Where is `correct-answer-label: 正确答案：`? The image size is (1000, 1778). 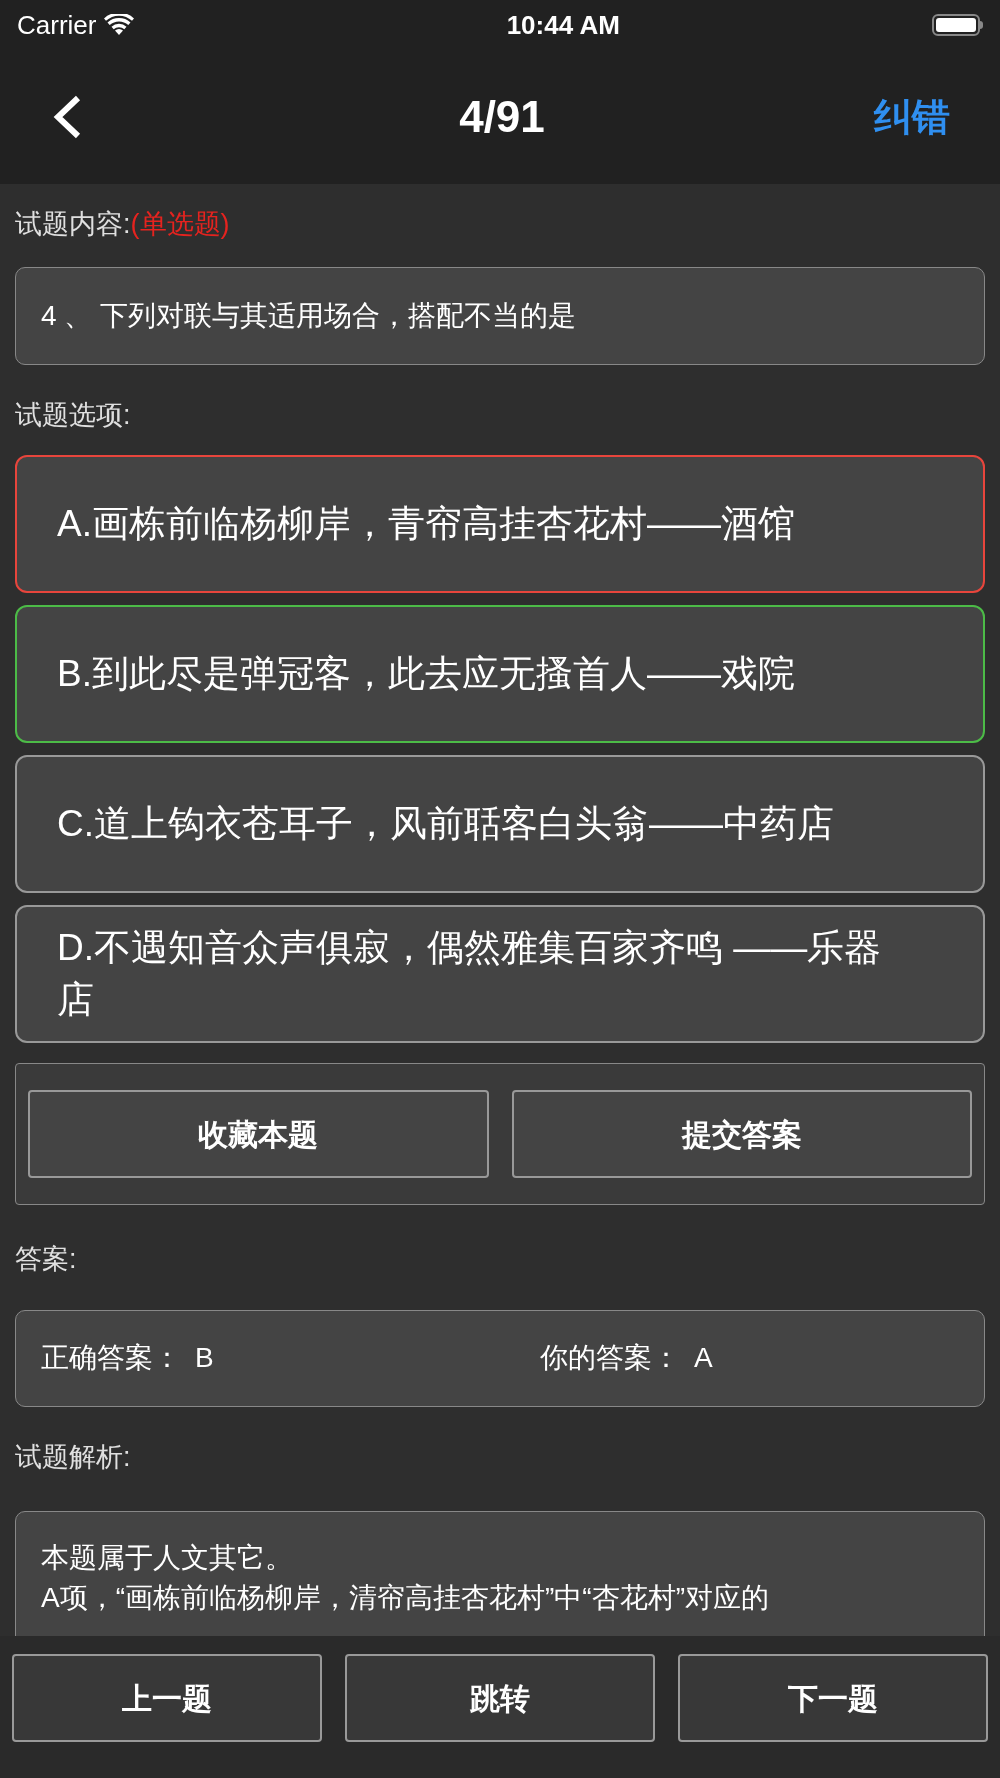 correct-answer-label: 正确答案： is located at coordinates (111, 1358).